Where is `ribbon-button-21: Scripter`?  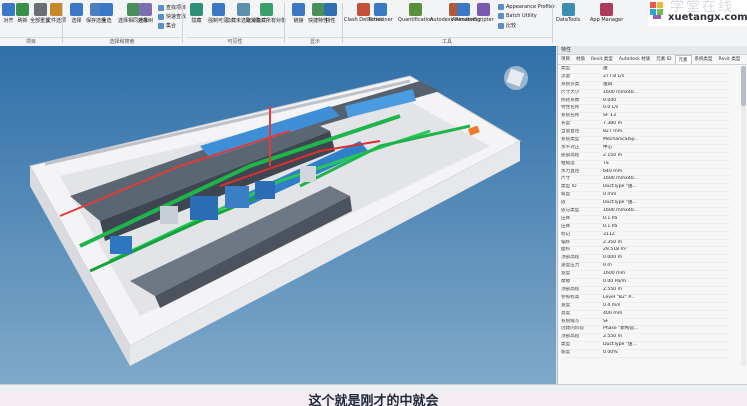
ribbon-button-21: Scripter is located at coordinates (484, 19).